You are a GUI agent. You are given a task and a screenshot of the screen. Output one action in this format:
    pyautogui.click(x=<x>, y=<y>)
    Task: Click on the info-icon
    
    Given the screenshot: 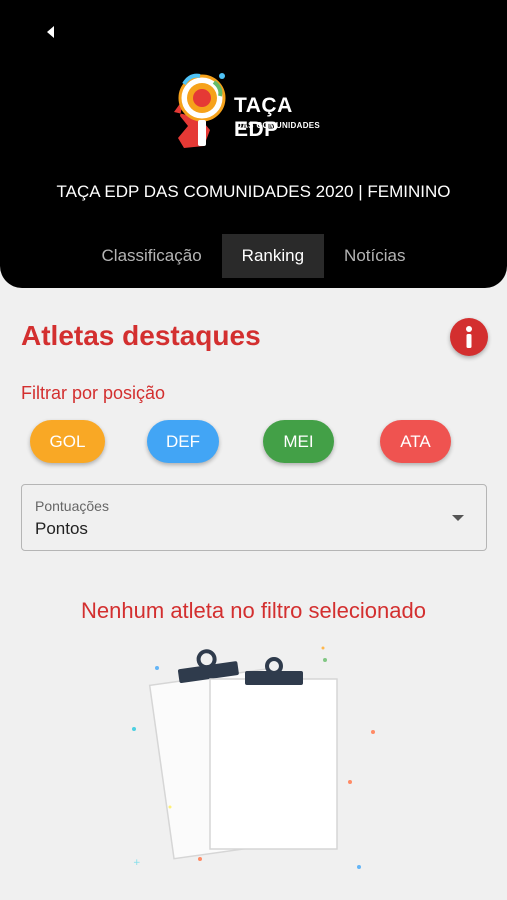 What is the action you would take?
    pyautogui.click(x=469, y=337)
    